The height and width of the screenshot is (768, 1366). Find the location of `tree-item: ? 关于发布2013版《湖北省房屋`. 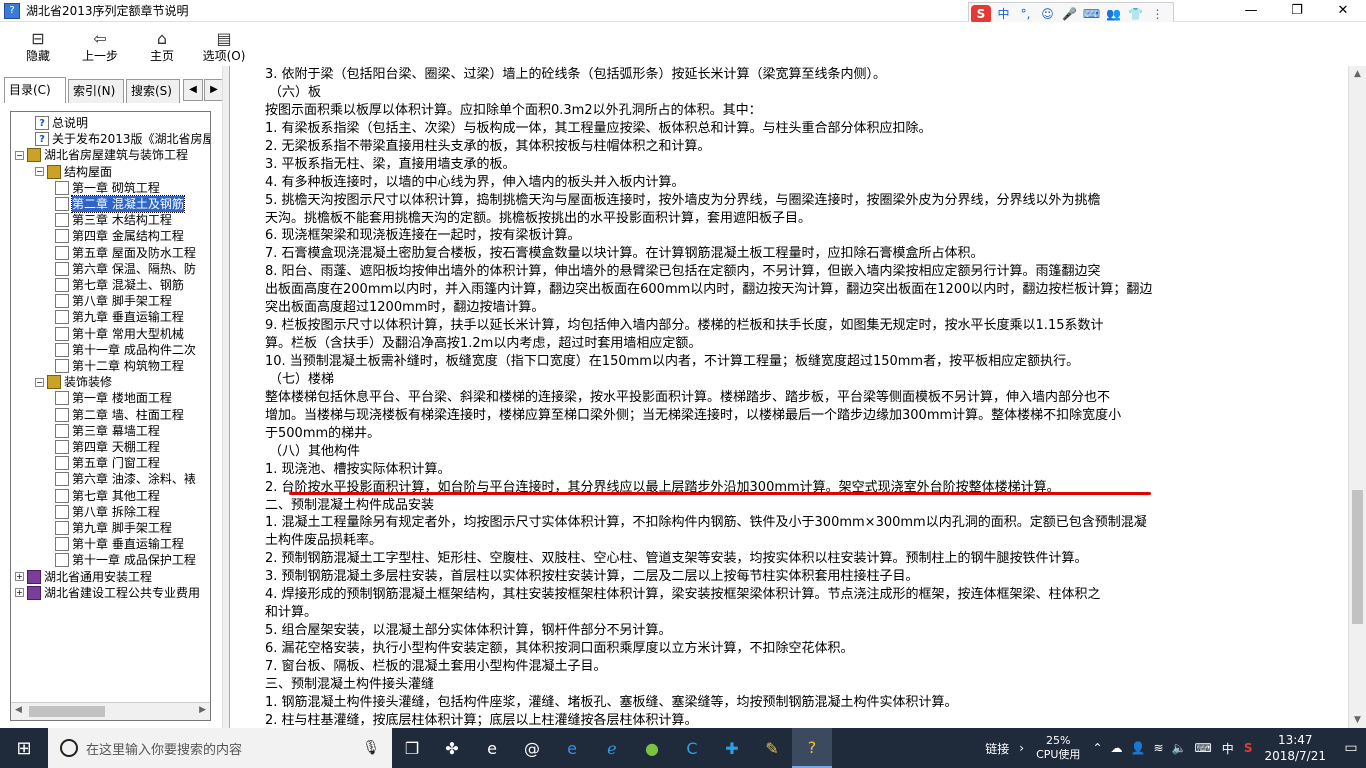

tree-item: ? 关于发布2013版《湖北省房屋 is located at coordinates (122, 139).